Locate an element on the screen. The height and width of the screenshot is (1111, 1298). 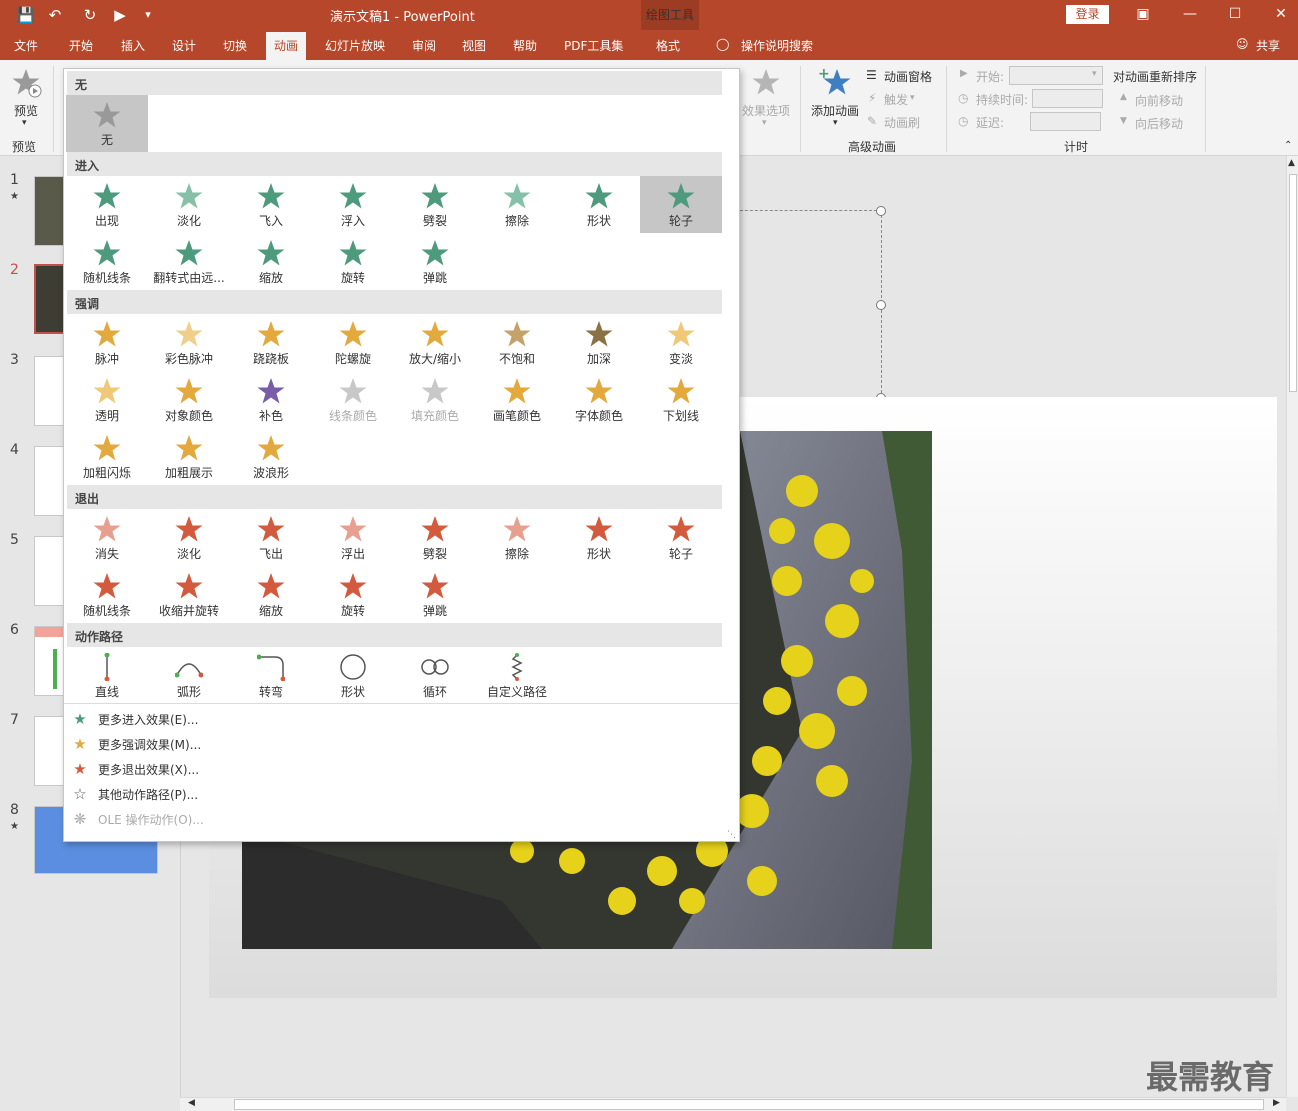
entrance-effect: 劈裂 is located at coordinates (435, 204).